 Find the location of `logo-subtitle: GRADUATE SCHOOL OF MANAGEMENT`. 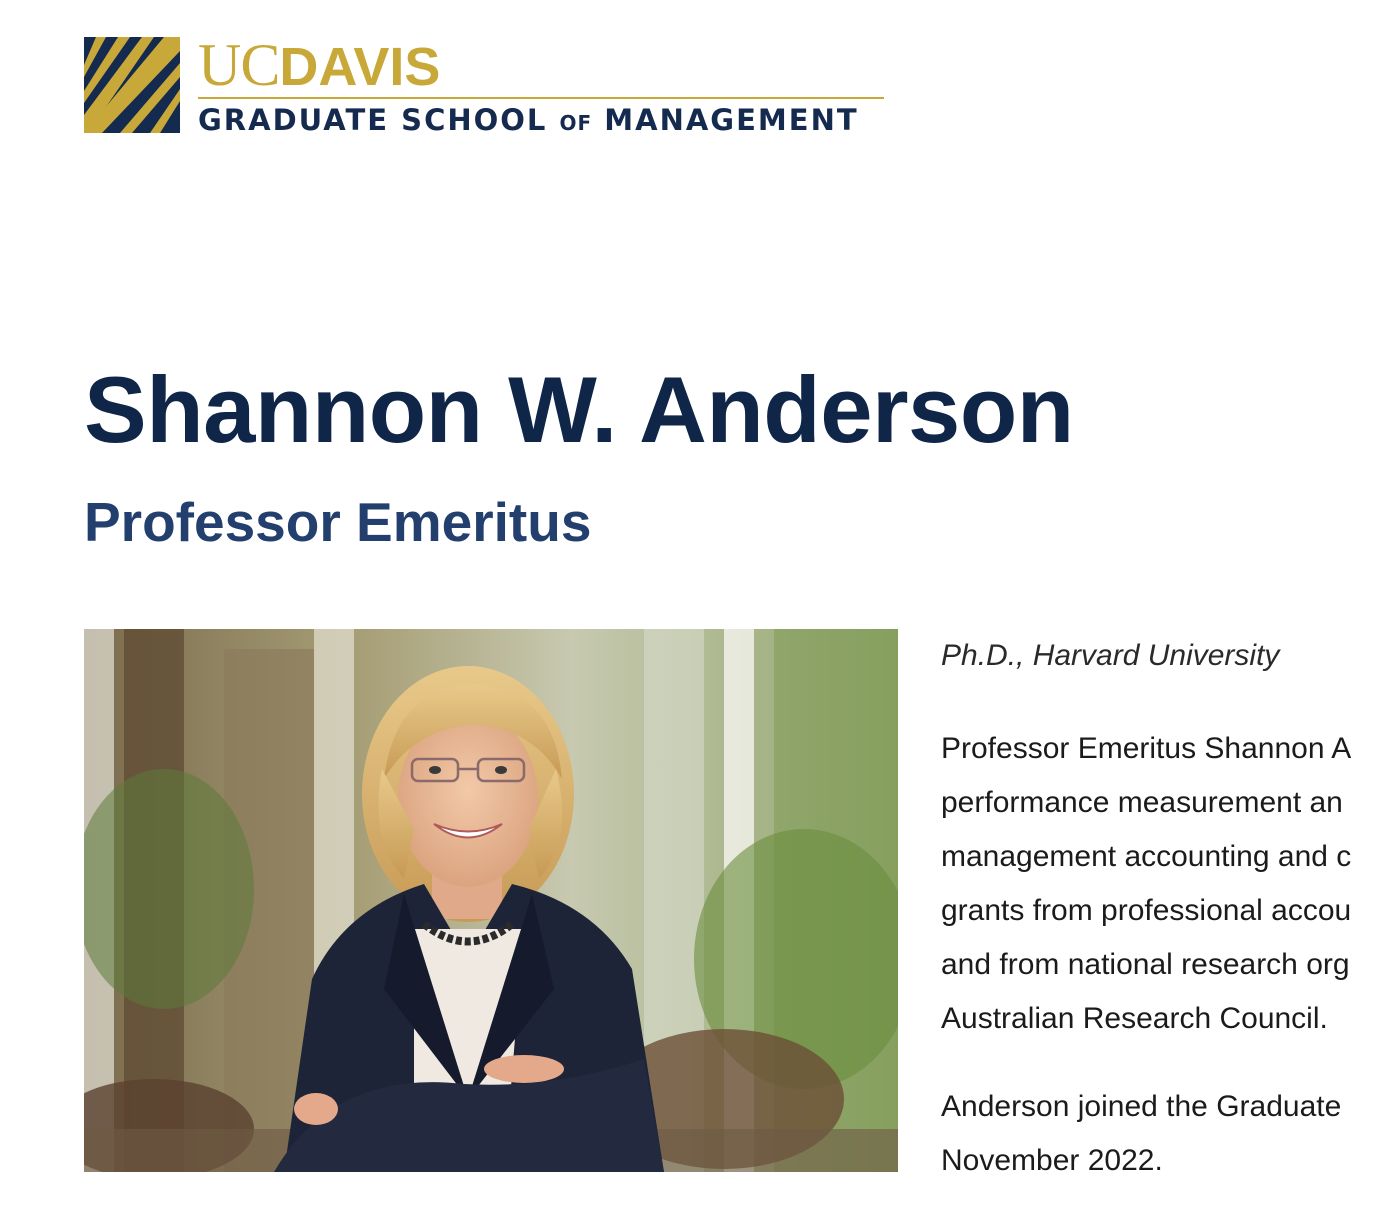

logo-subtitle: GRADUATE SCHOOL OF MANAGEMENT is located at coordinates (548, 121).